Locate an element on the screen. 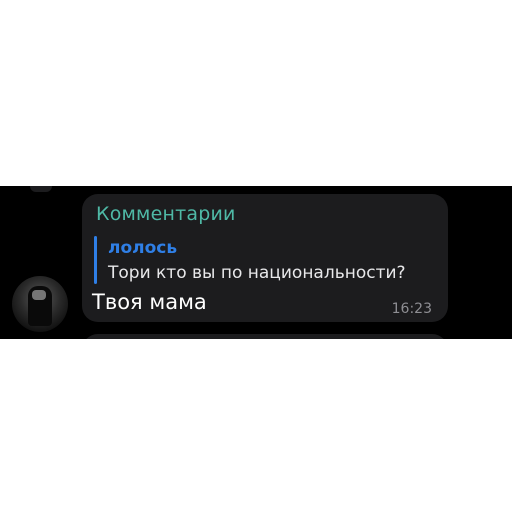 The image size is (512, 512). reply-author: лолось is located at coordinates (143, 248).